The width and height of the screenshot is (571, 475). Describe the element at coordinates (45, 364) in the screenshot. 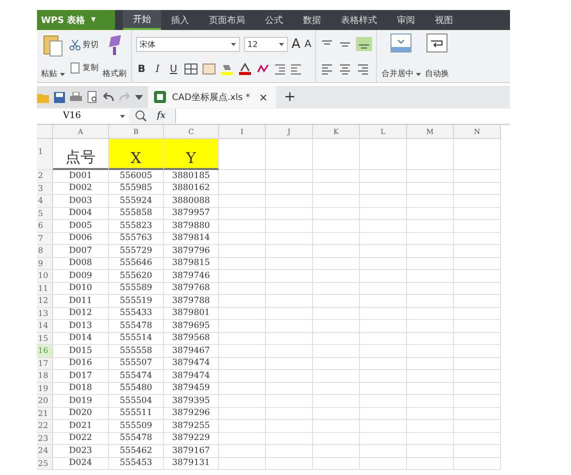

I see `row-header: 17` at that location.